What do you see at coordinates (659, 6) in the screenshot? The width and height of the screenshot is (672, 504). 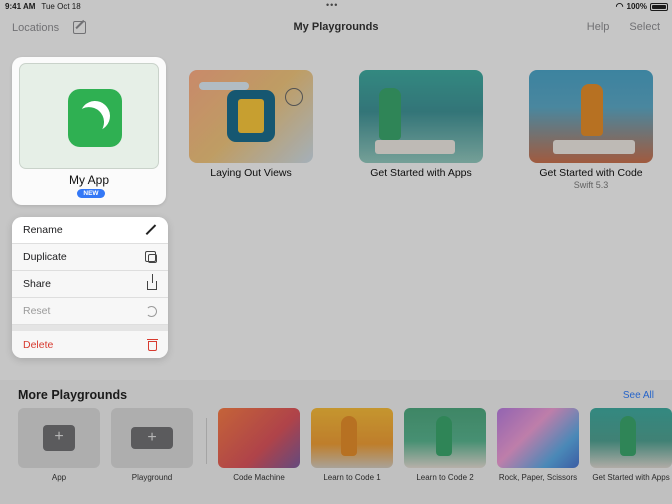 I see `battery-icon` at bounding box center [659, 6].